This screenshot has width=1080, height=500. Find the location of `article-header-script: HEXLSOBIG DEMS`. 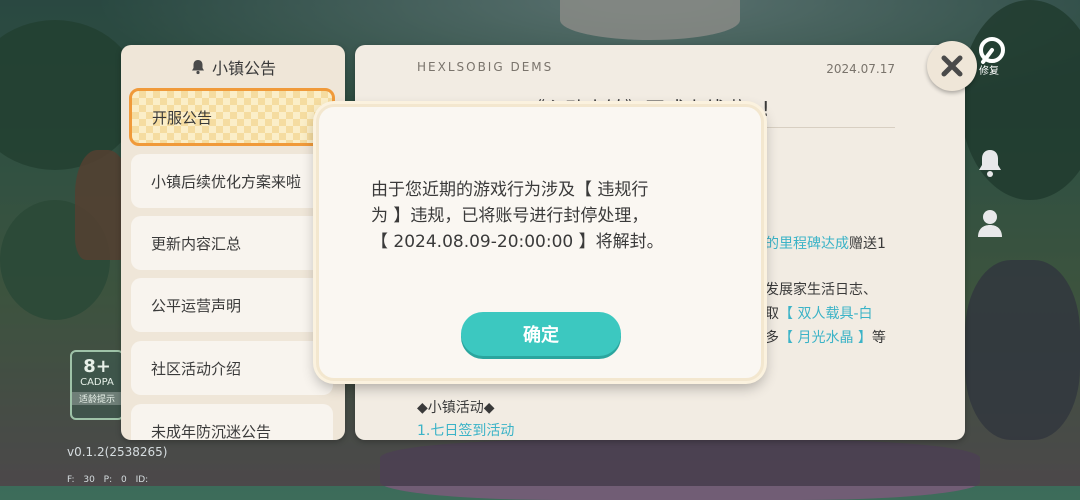

article-header-script: HEXLSOBIG DEMS is located at coordinates (485, 67).